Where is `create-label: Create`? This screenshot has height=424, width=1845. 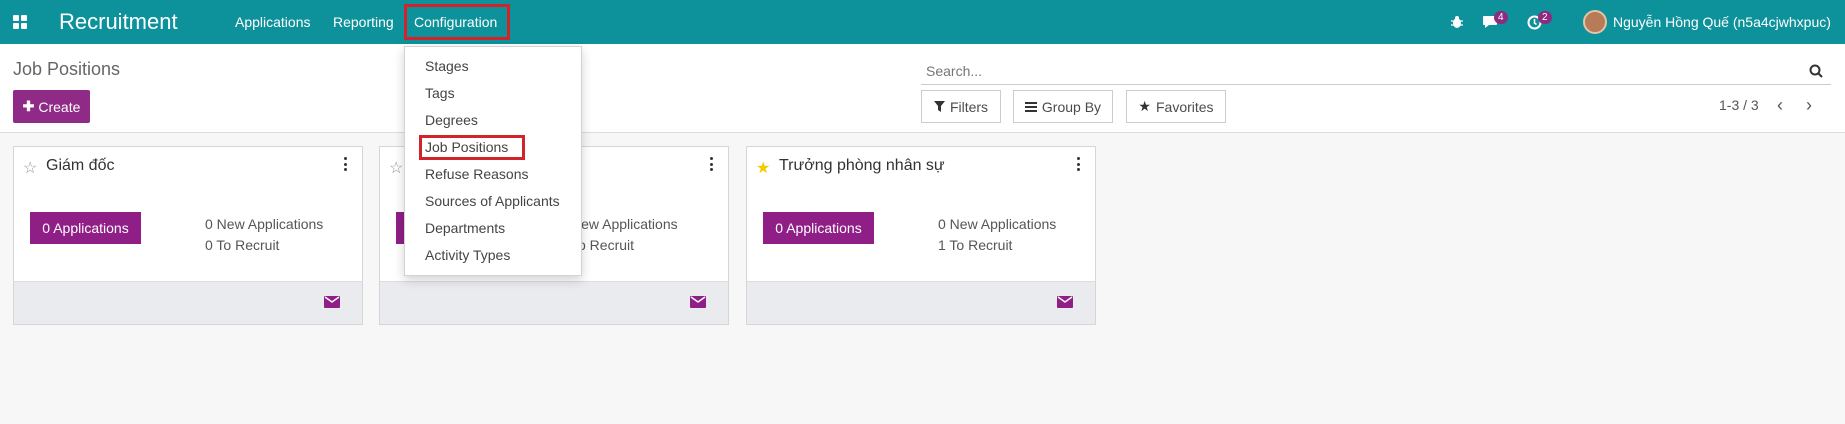
create-label: Create is located at coordinates (59, 106).